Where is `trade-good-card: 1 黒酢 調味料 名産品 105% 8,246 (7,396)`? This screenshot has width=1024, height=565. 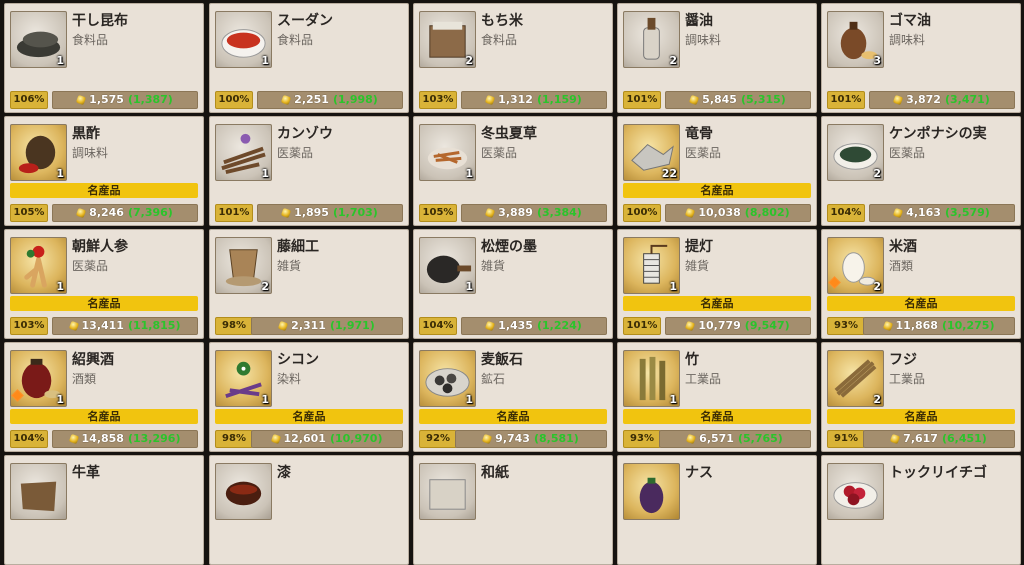 trade-good-card: 1 黒酢 調味料 名産品 105% 8,246 (7,396) is located at coordinates (104, 171).